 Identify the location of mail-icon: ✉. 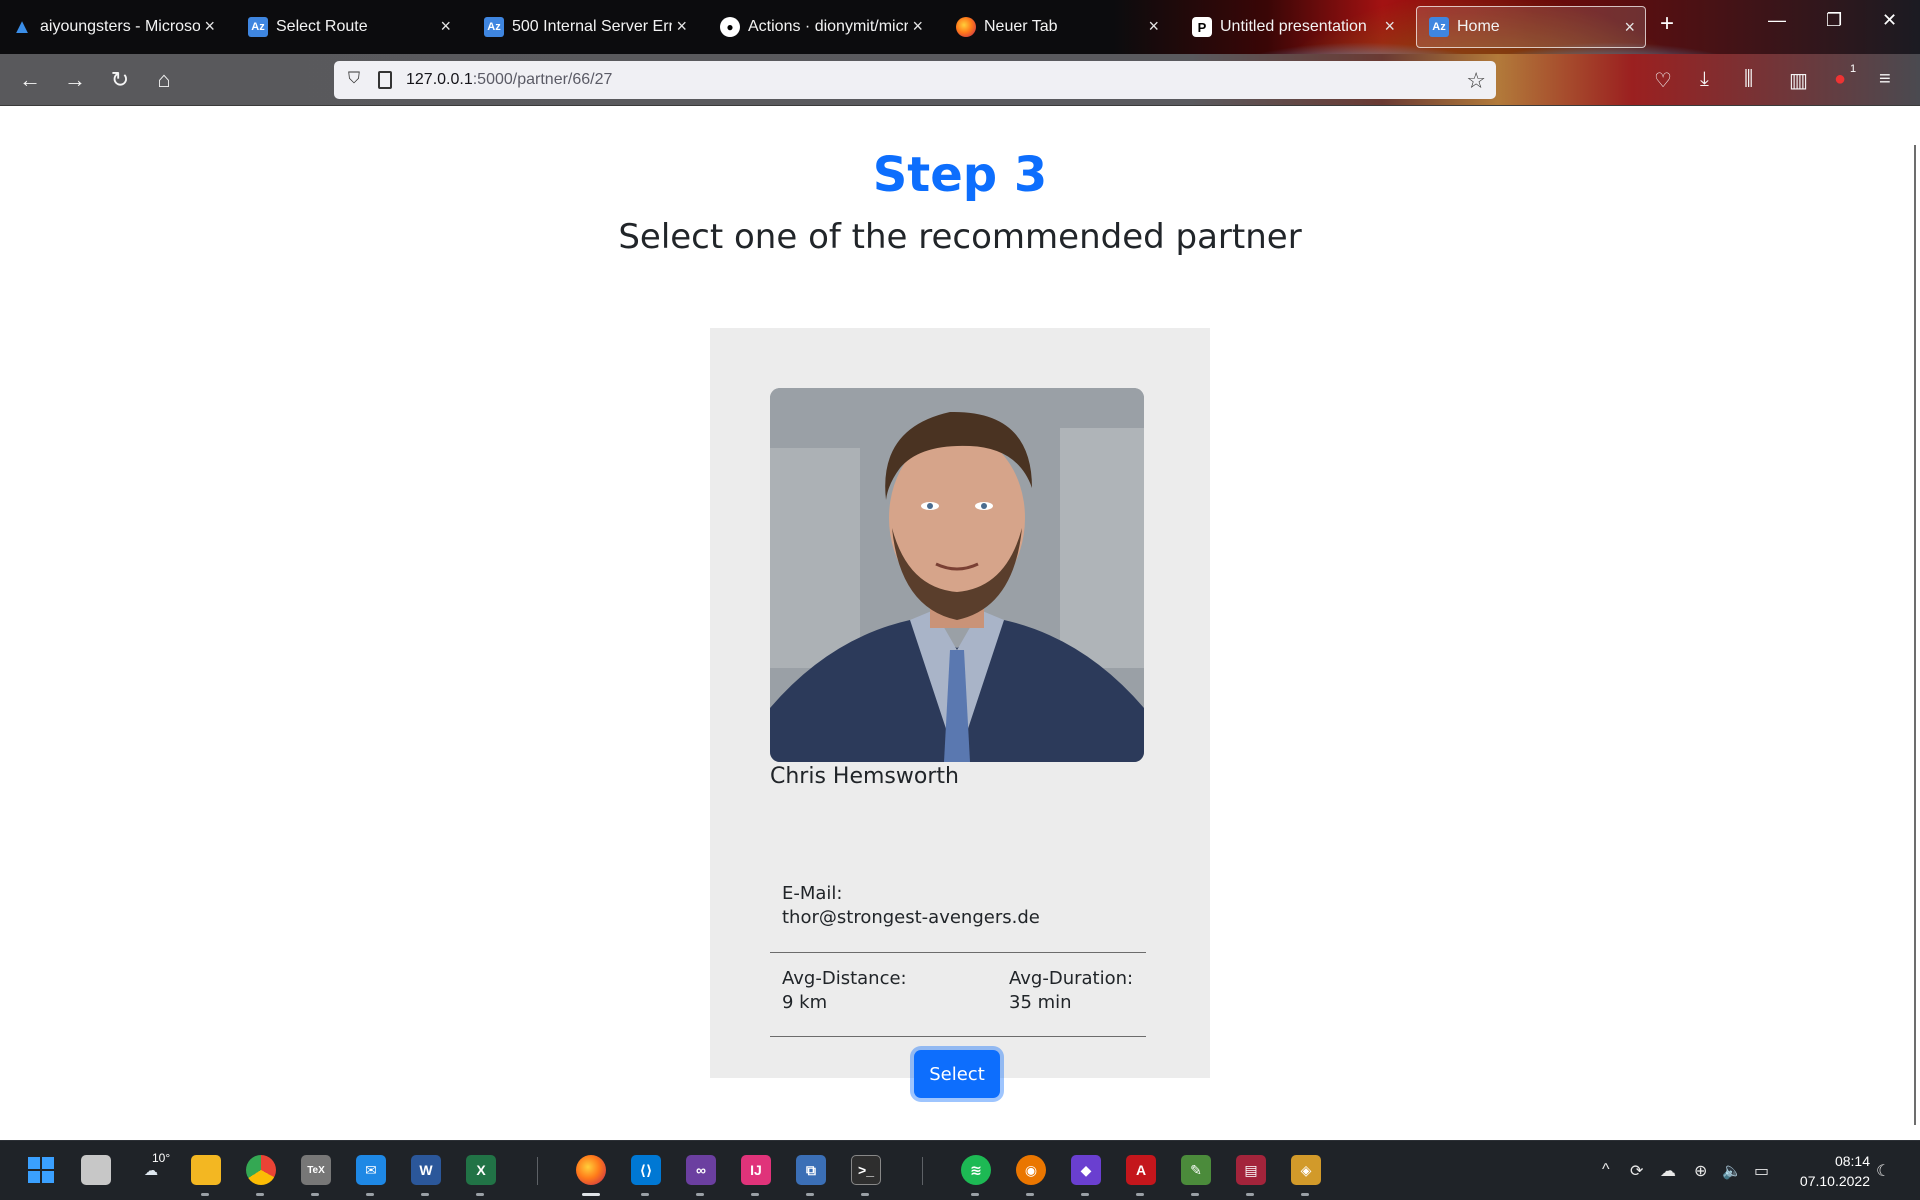
(371, 1170).